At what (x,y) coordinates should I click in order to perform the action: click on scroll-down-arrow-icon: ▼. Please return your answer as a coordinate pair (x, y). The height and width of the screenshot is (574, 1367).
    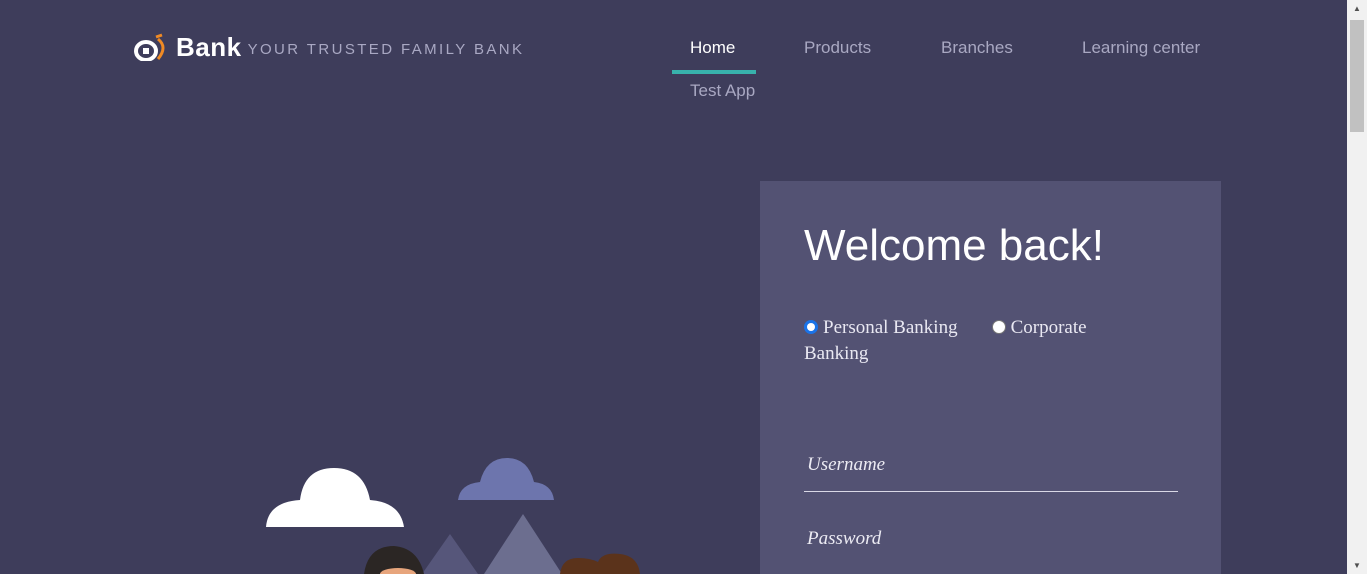
    Looking at the image, I should click on (1357, 565).